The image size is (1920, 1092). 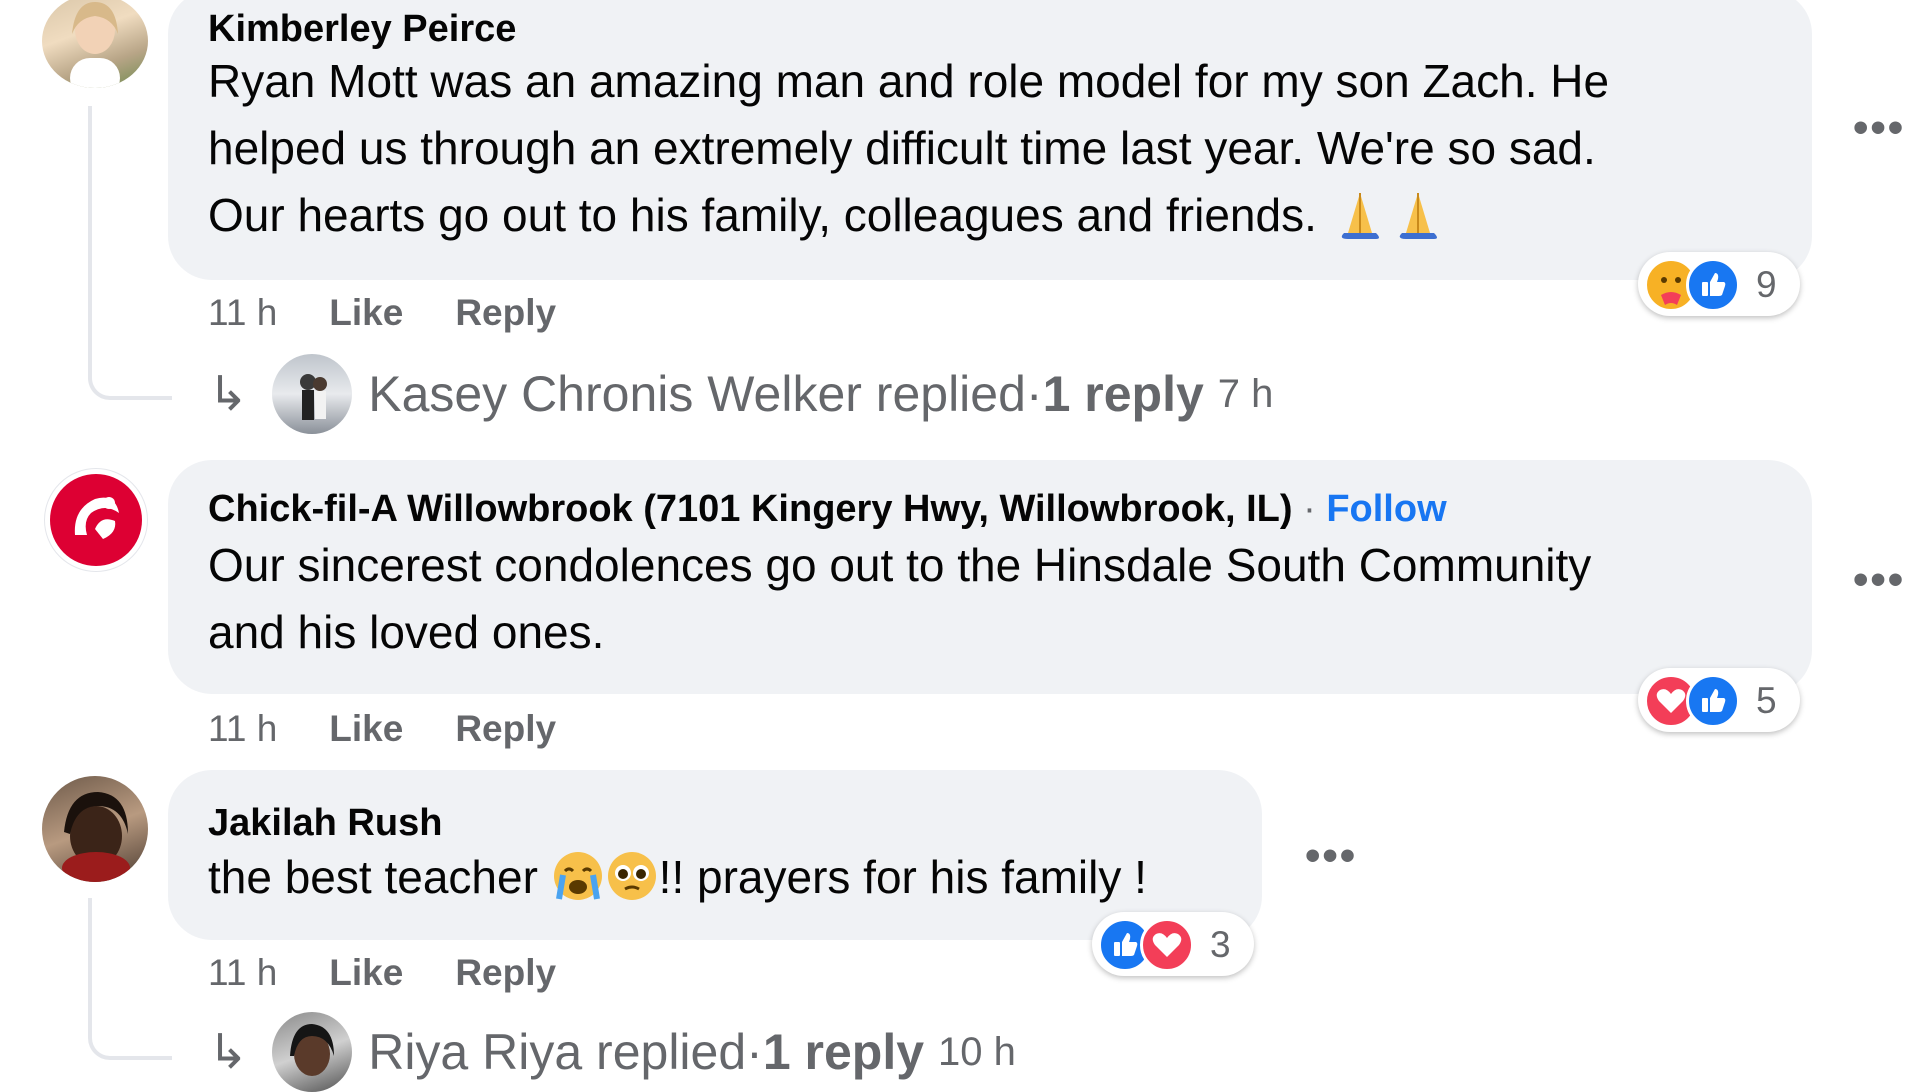 What do you see at coordinates (1389, 224) in the screenshot?
I see `praying-hands-emoji-icon` at bounding box center [1389, 224].